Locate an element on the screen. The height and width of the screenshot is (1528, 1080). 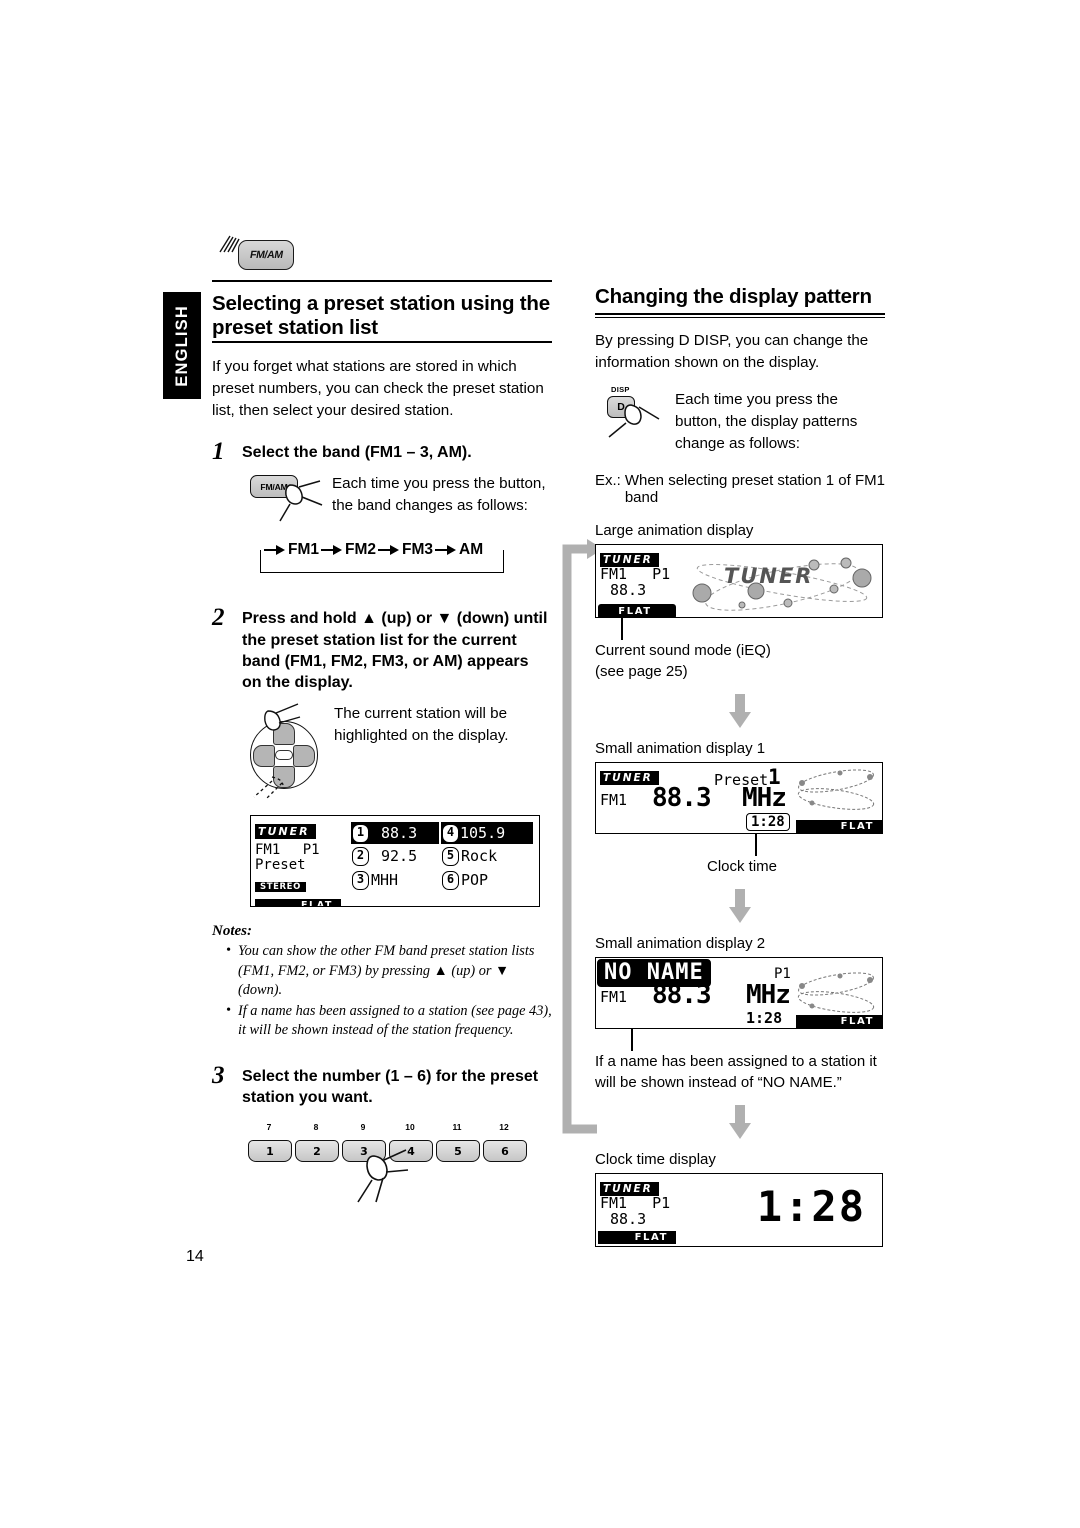
preset-entry-2: 2 92.5 is located at coordinates (395, 856).